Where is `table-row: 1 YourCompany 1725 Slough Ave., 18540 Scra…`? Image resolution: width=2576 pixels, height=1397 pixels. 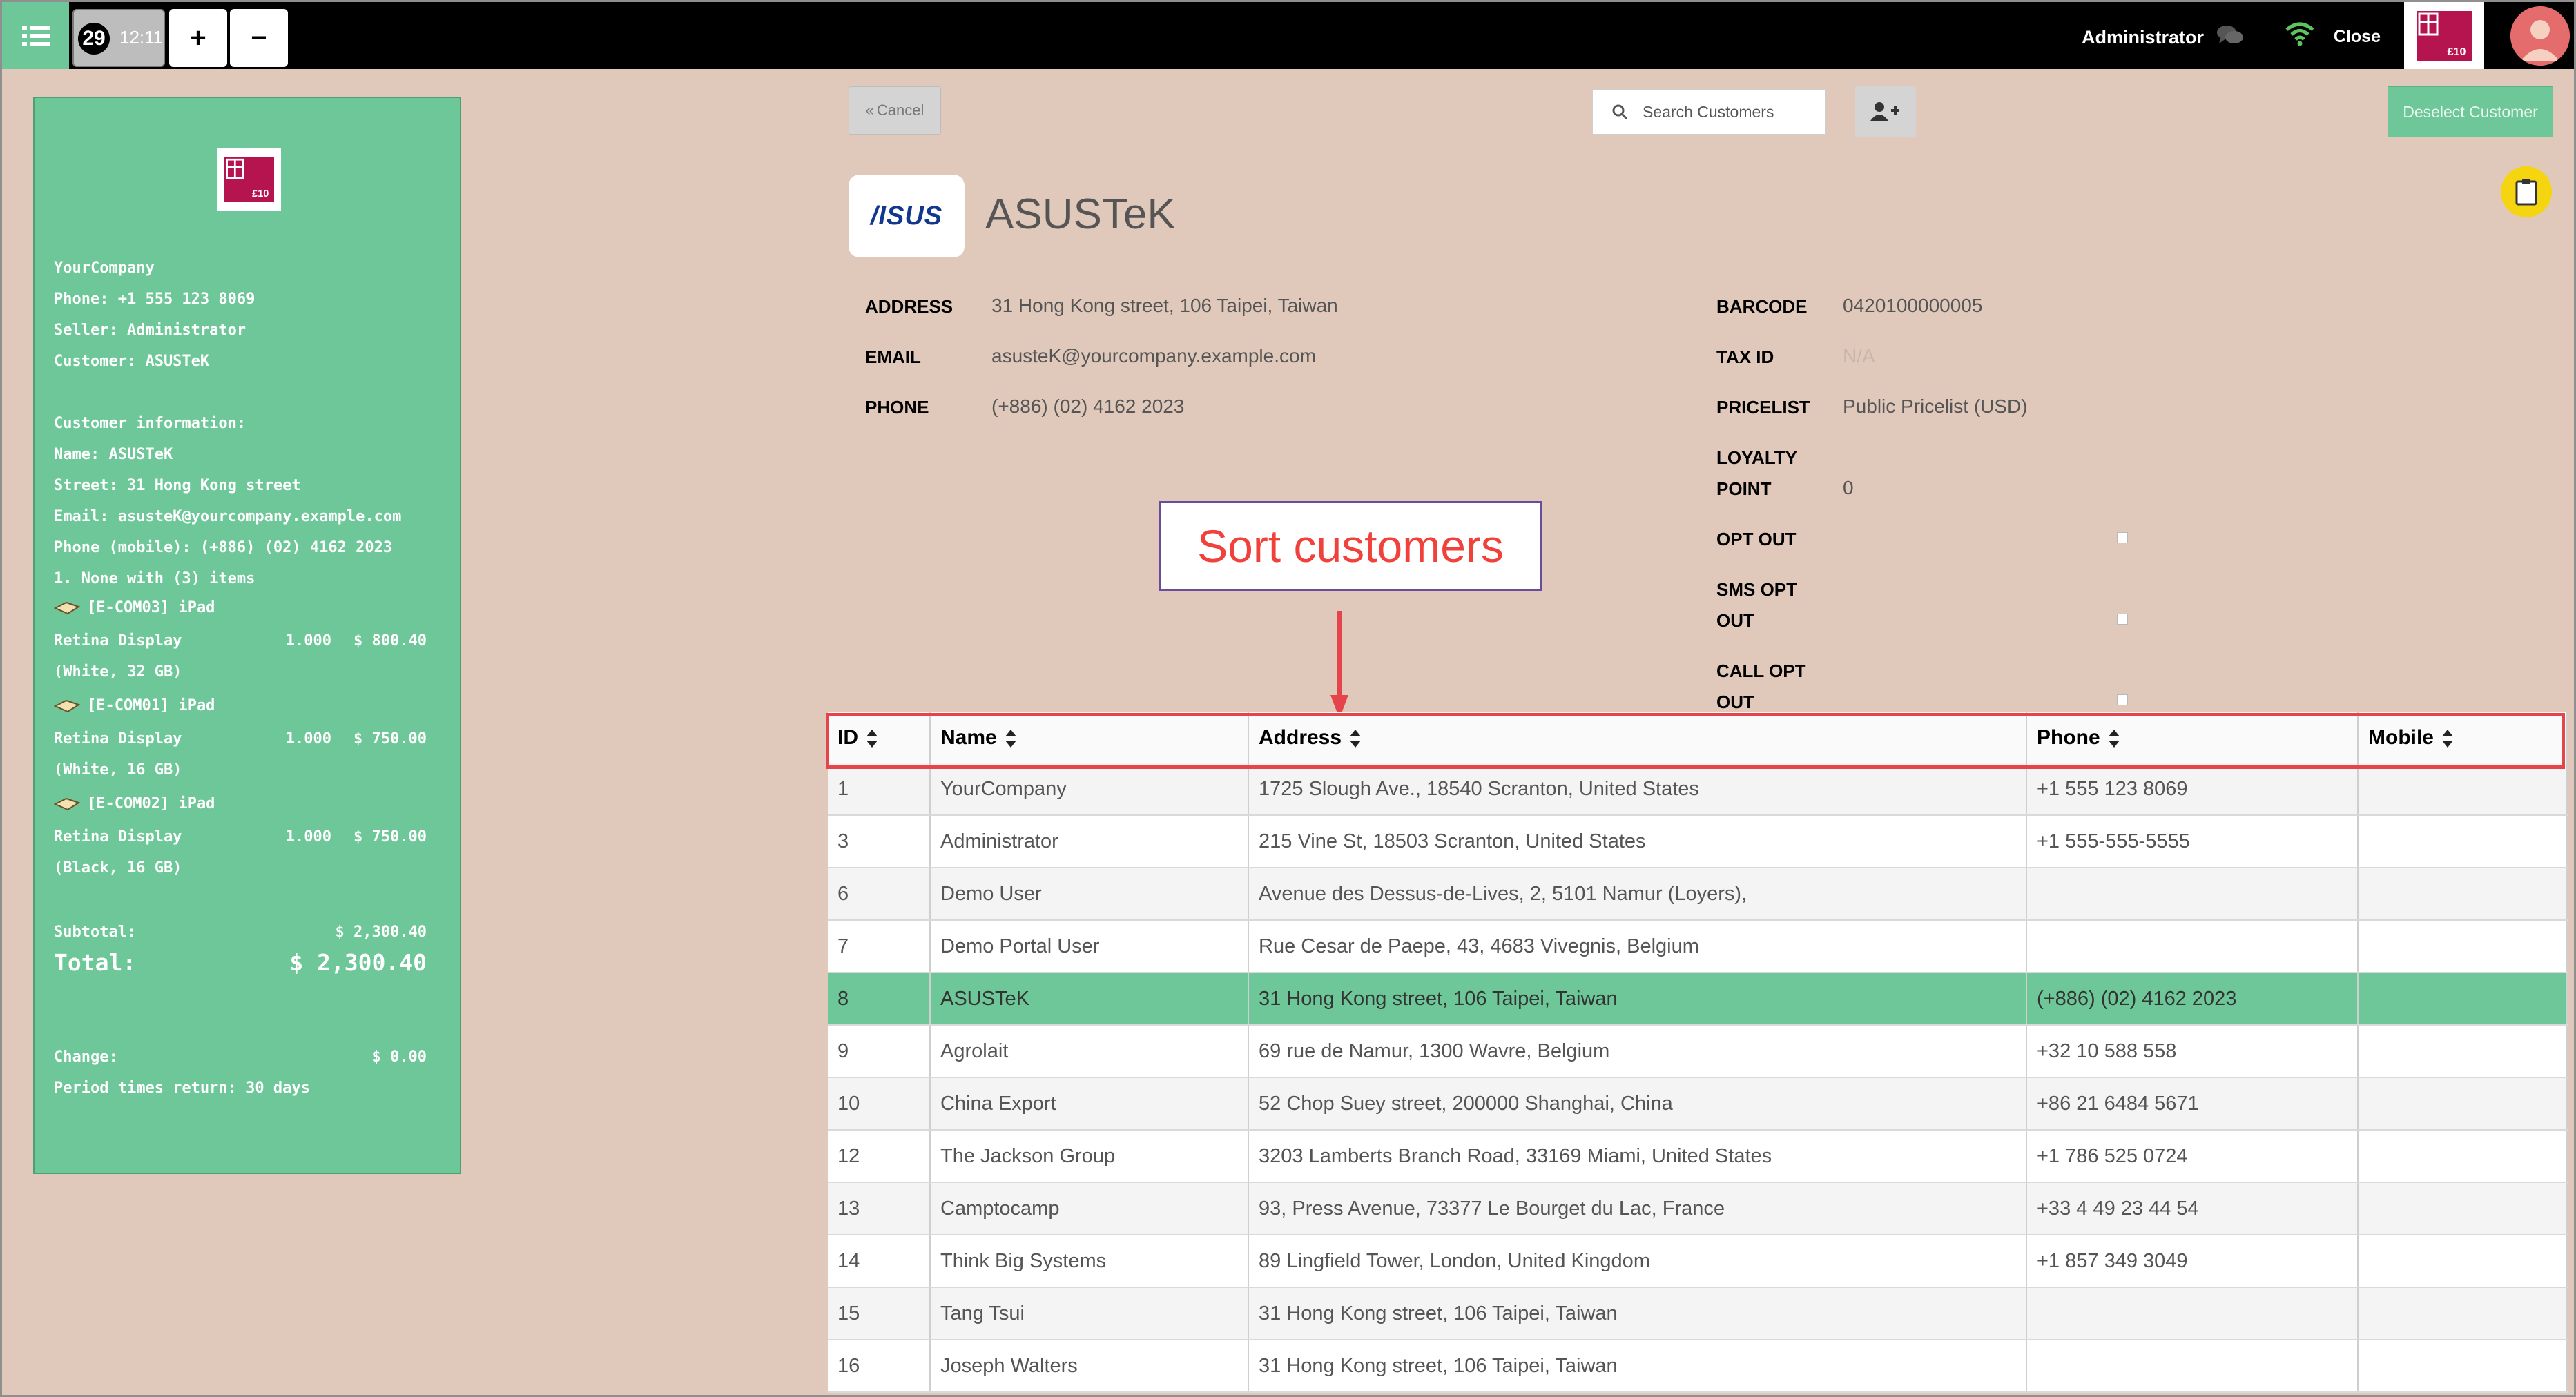
table-row: 1 YourCompany 1725 Slough Ave., 18540 Scra… is located at coordinates (1698, 789).